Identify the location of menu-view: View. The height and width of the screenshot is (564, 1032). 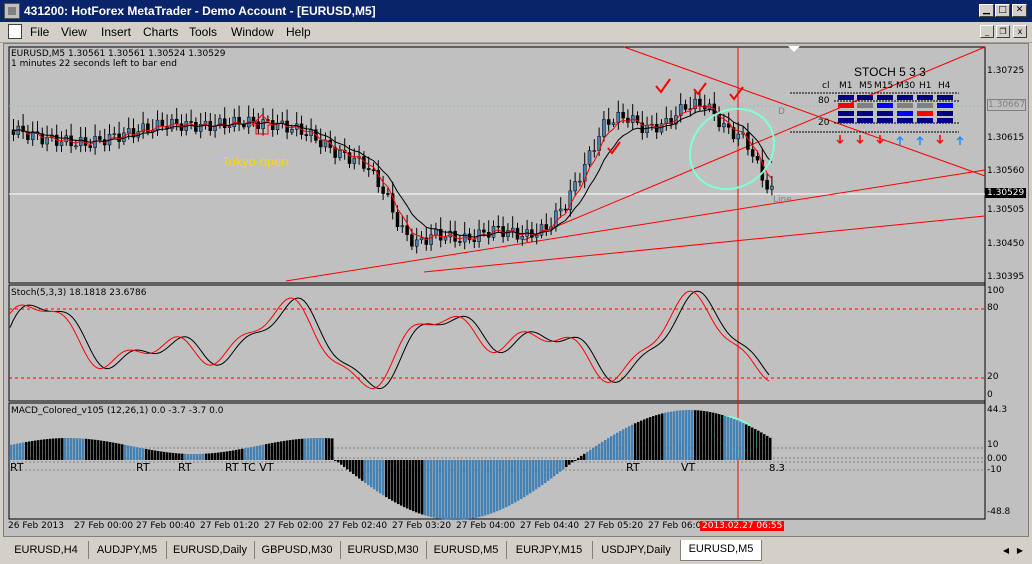
(74, 32).